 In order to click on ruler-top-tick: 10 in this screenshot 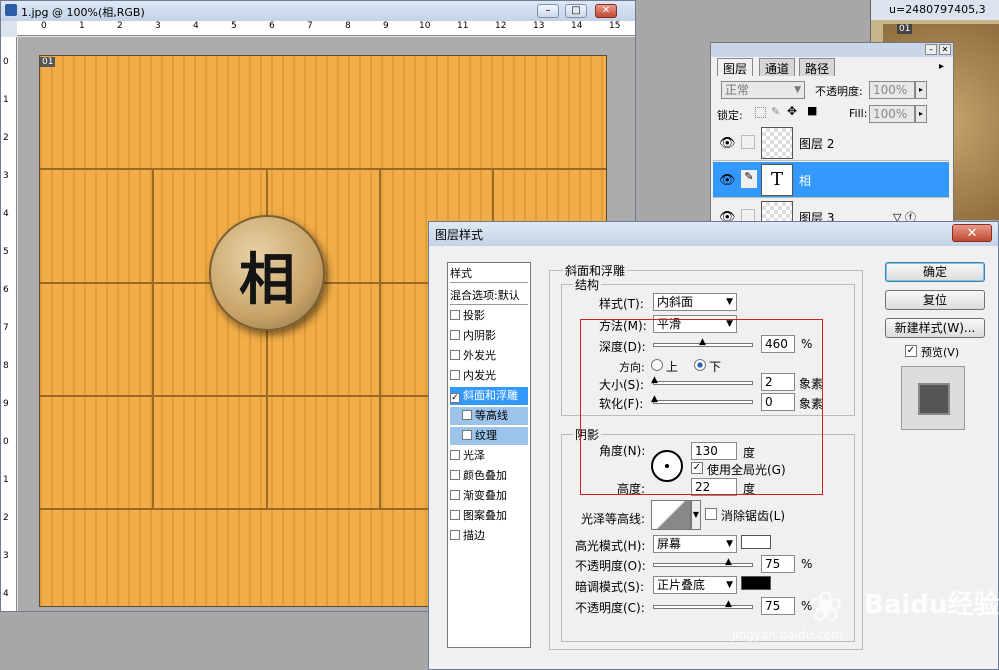, I will do `click(425, 26)`.